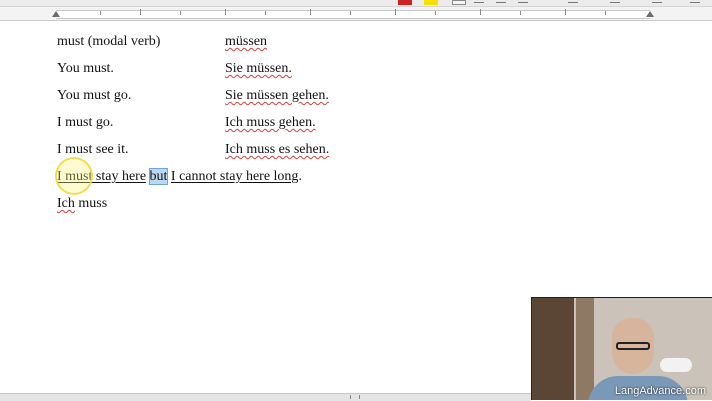 This screenshot has height=401, width=712. What do you see at coordinates (650, 14) in the screenshot?
I see `right-indent-marker` at bounding box center [650, 14].